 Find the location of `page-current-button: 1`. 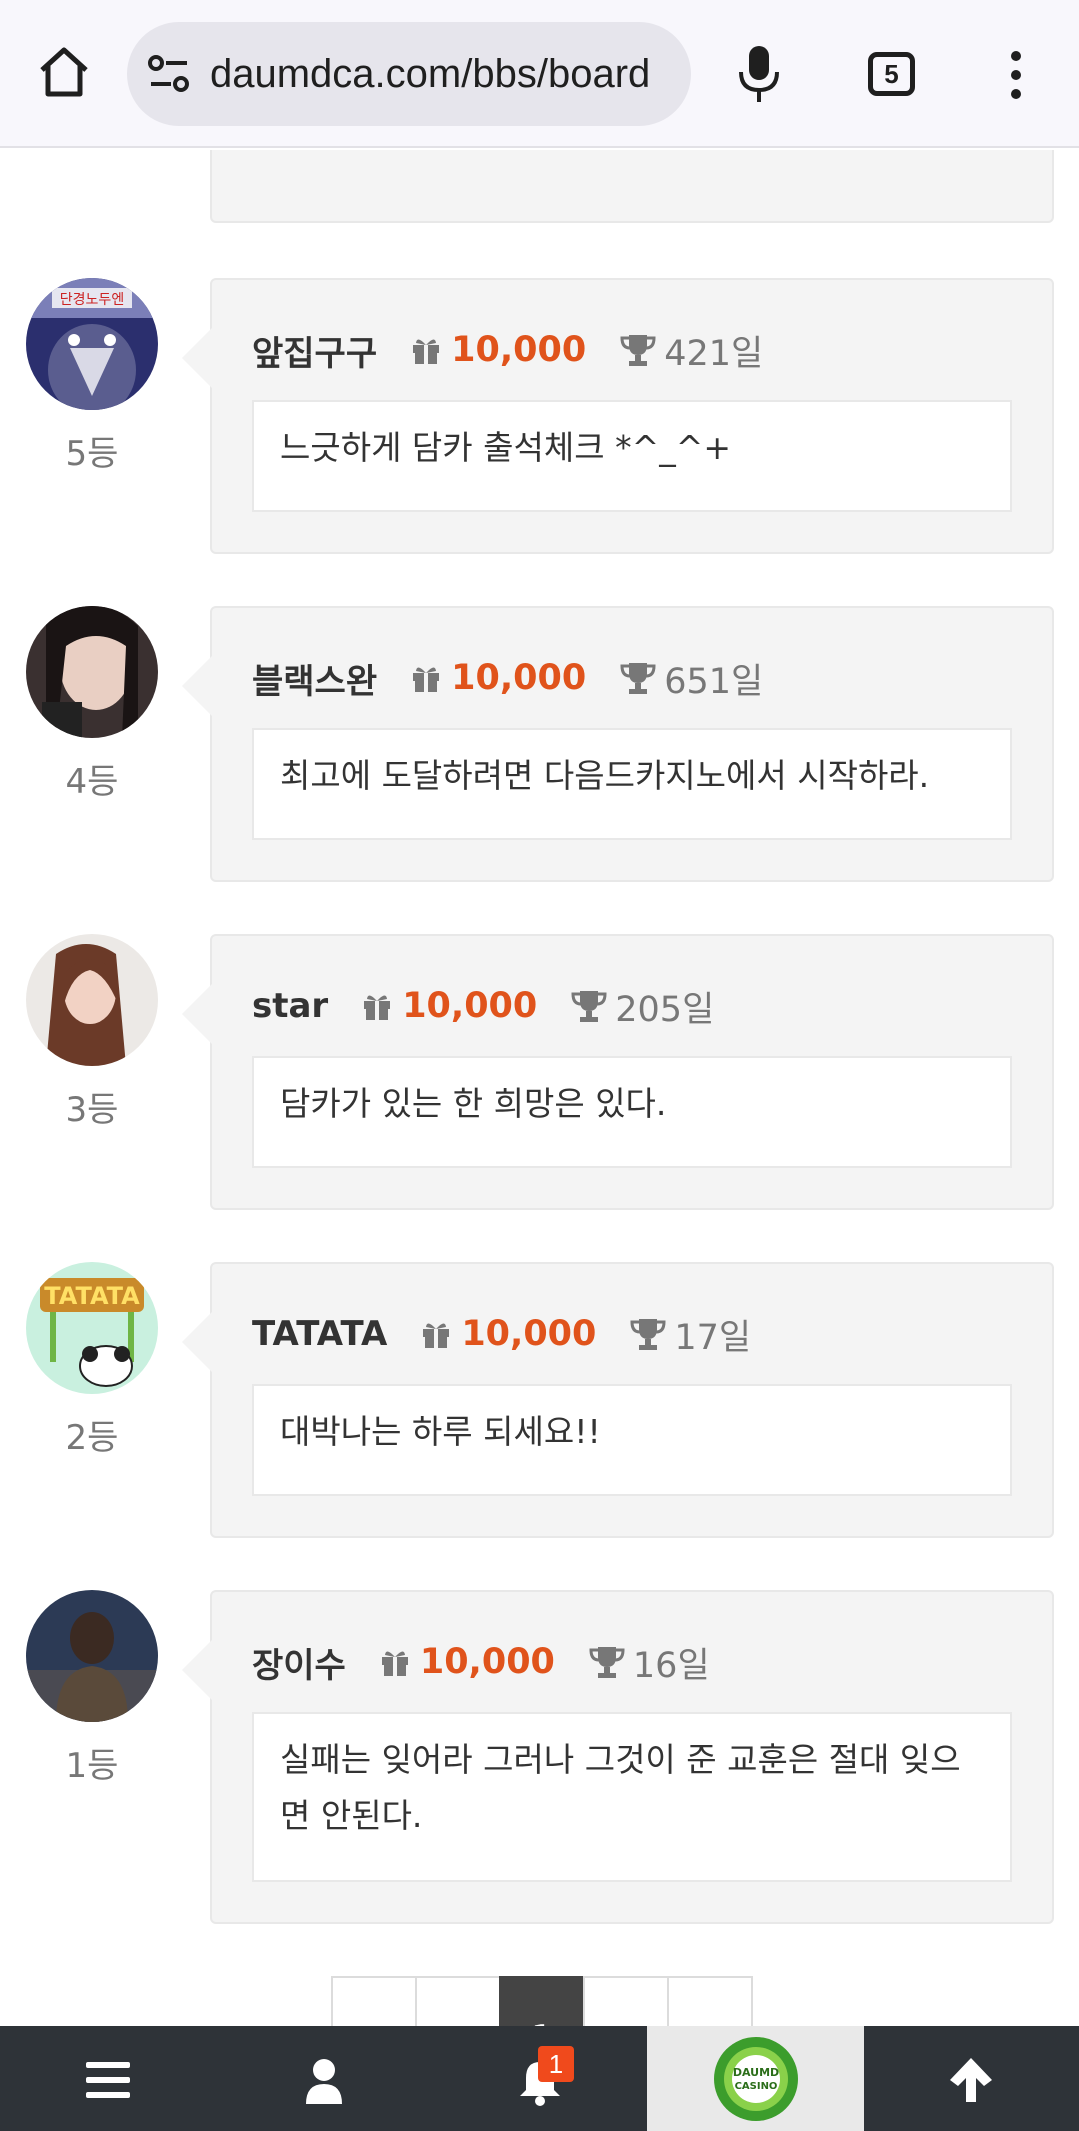

page-current-button: 1 is located at coordinates (542, 2001).